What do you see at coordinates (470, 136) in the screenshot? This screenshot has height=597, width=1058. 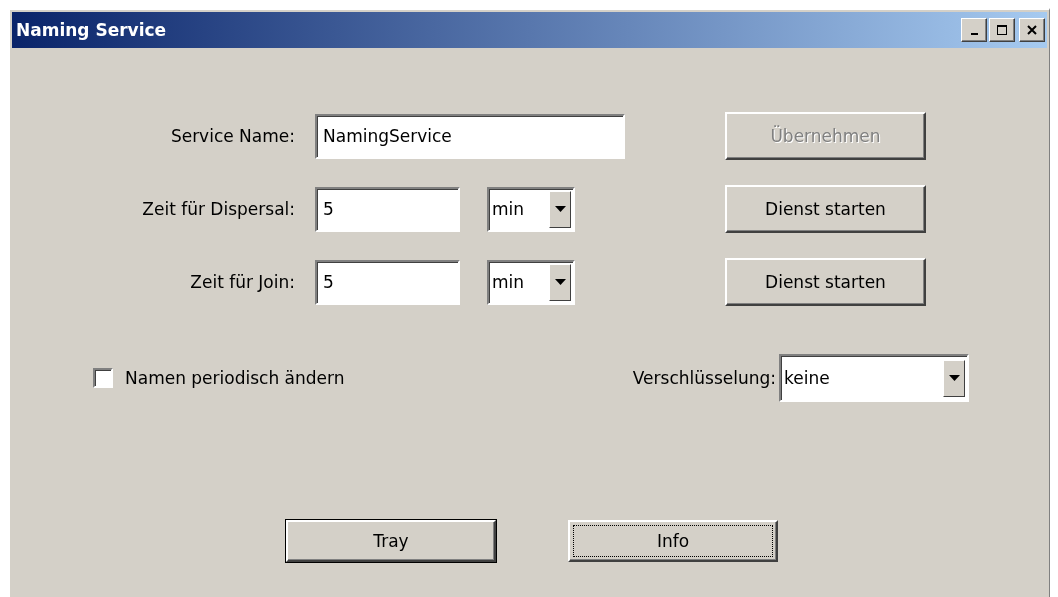 I see `input-field: NamingService` at bounding box center [470, 136].